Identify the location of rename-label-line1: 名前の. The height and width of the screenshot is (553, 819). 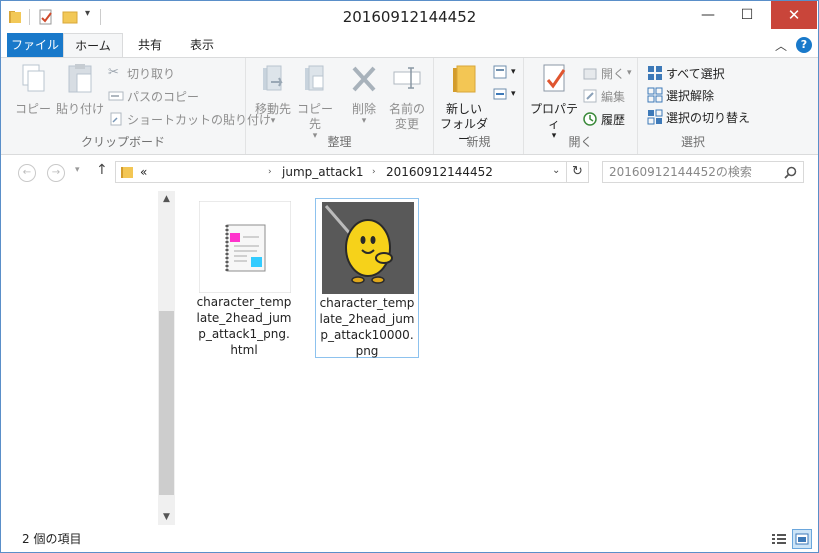
(406, 109).